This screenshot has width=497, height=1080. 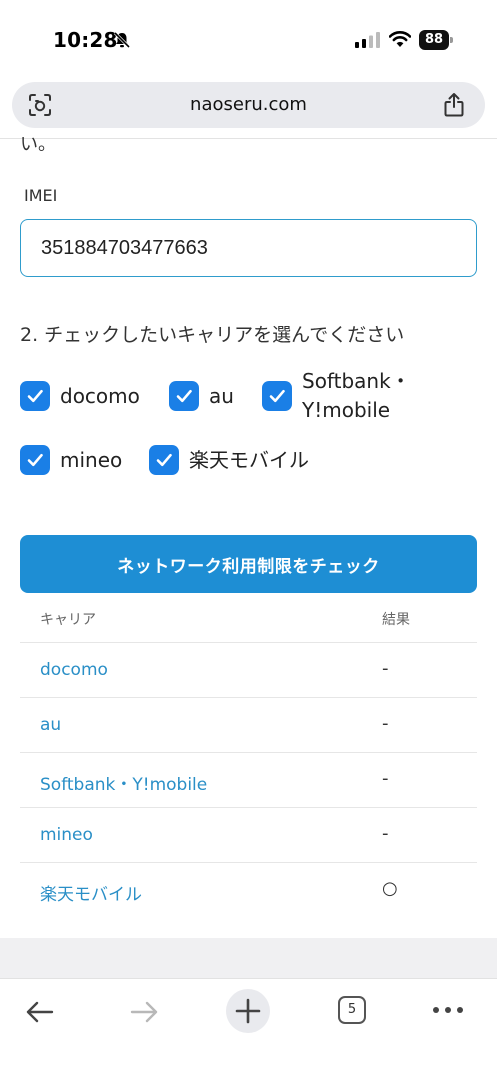 I want to click on back-arrow-icon, so click(x=40, y=1012).